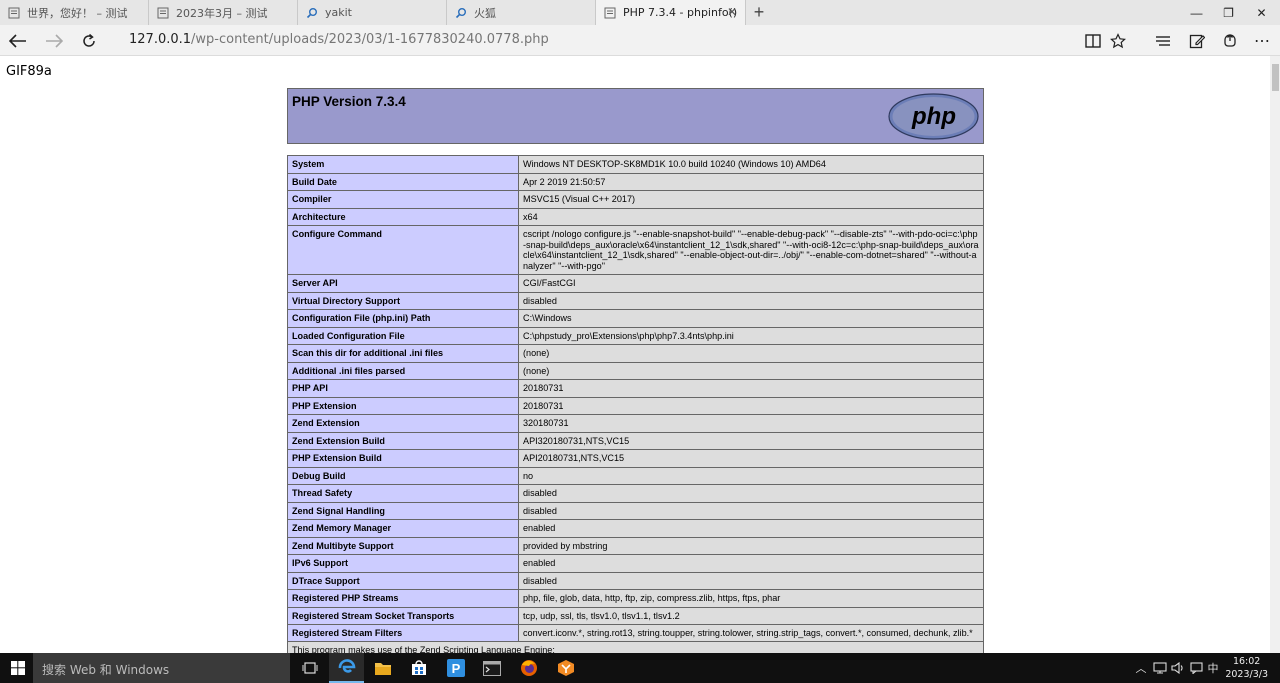  Describe the element at coordinates (751, 216) in the screenshot. I see `setting-value: x64` at that location.